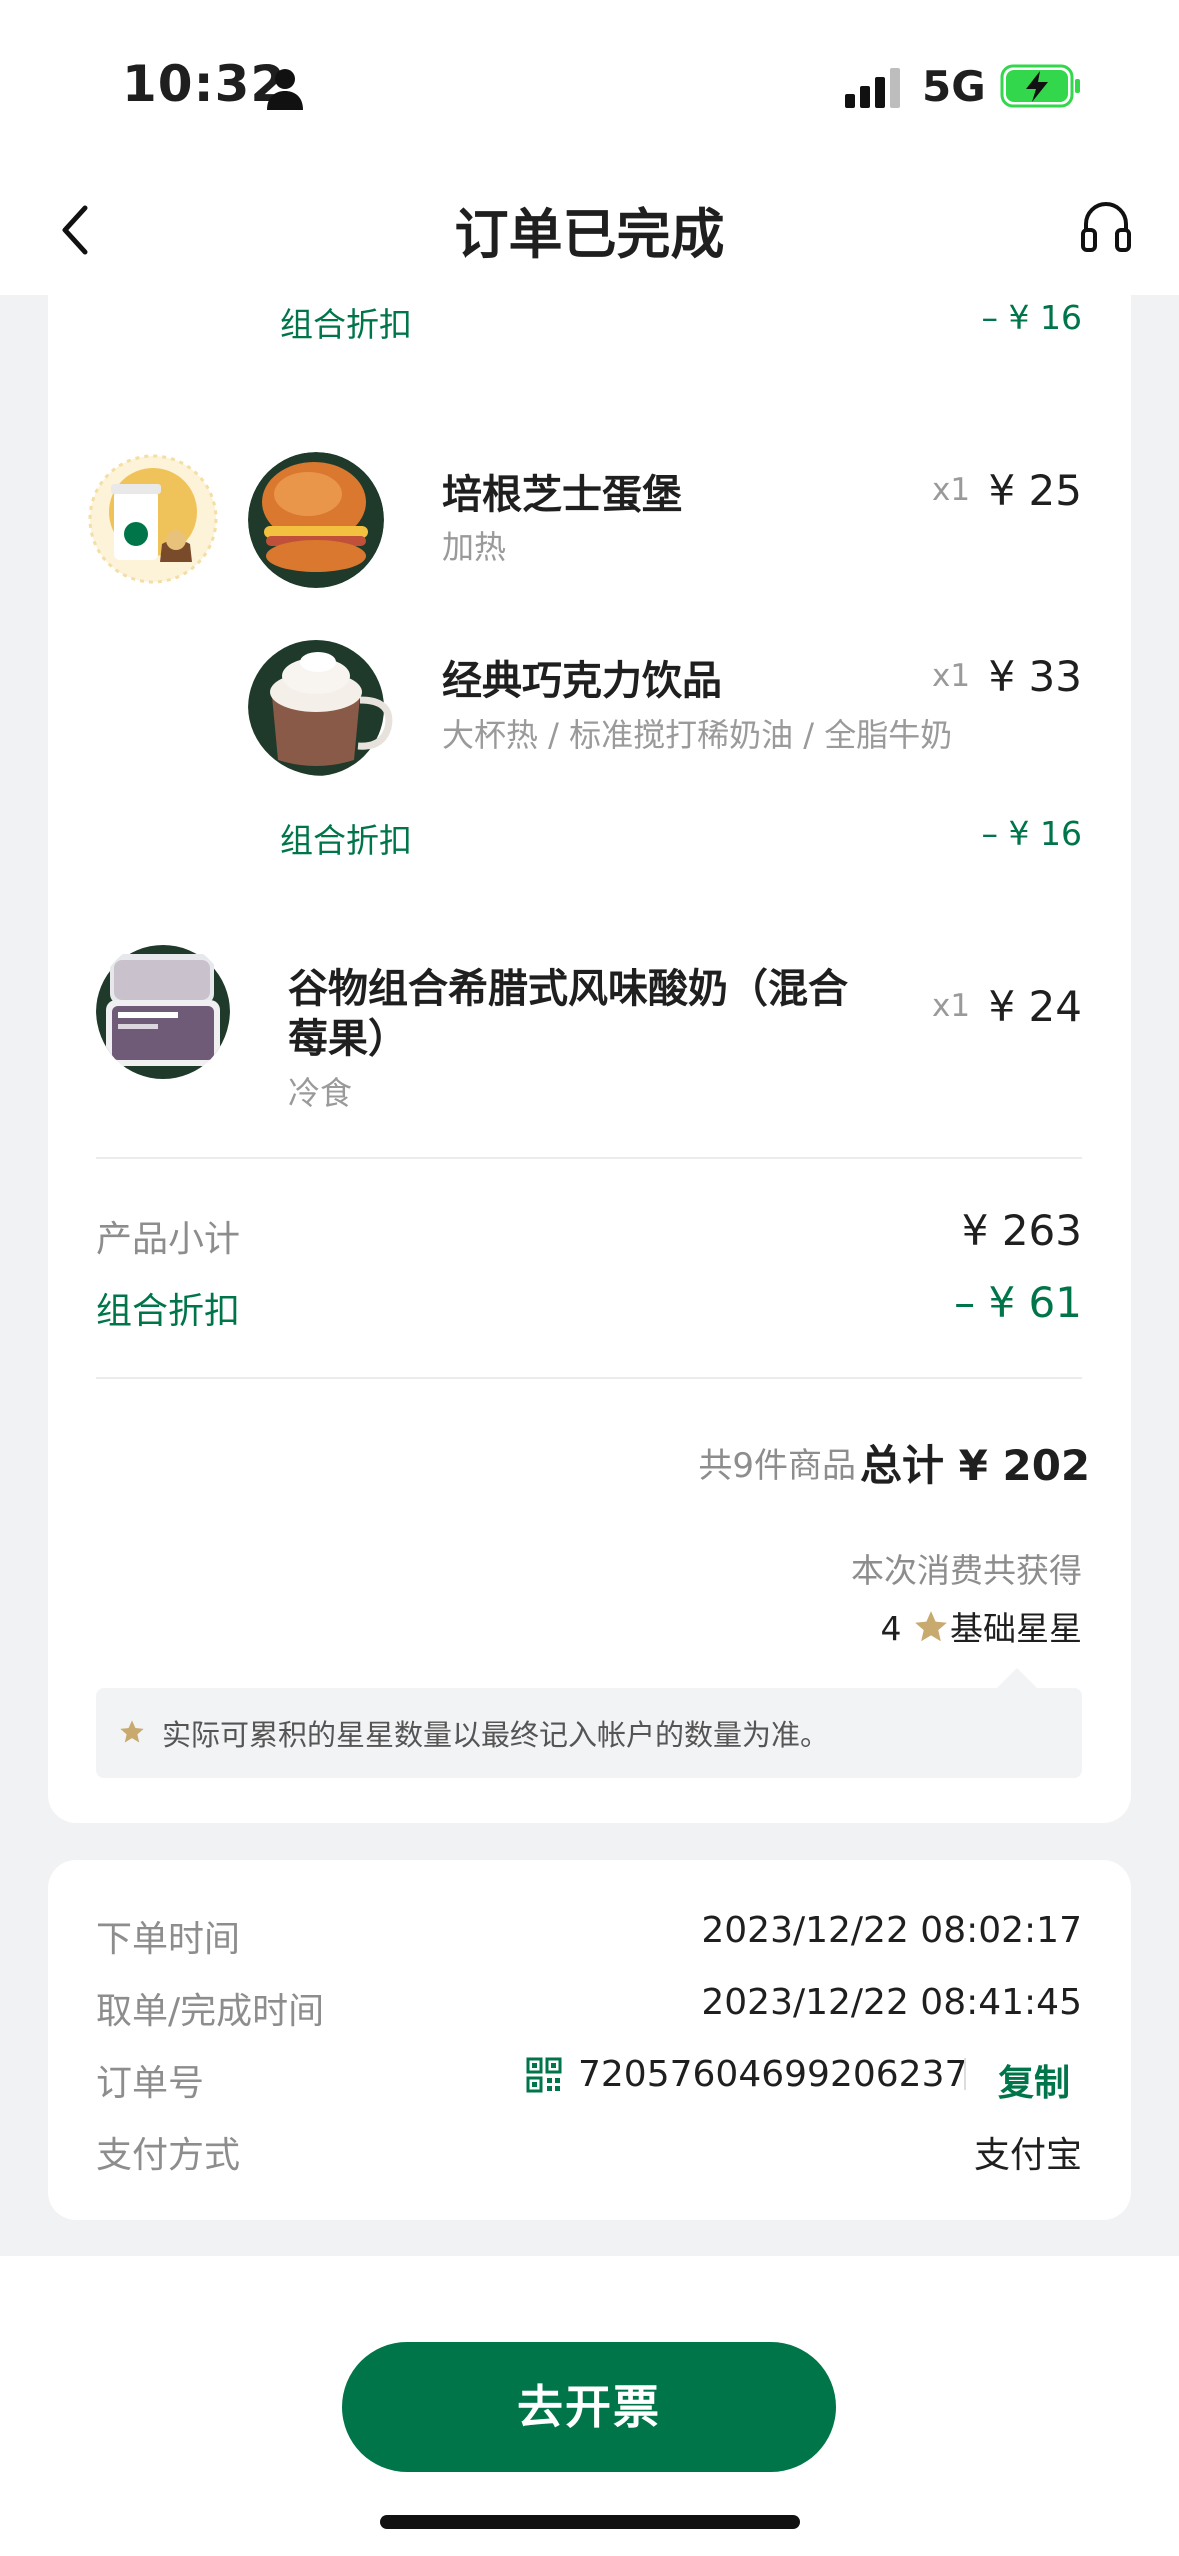 The image size is (1179, 2556). Describe the element at coordinates (348, 1039) in the screenshot. I see `item-yogurt-name-line2: 莓果）` at that location.